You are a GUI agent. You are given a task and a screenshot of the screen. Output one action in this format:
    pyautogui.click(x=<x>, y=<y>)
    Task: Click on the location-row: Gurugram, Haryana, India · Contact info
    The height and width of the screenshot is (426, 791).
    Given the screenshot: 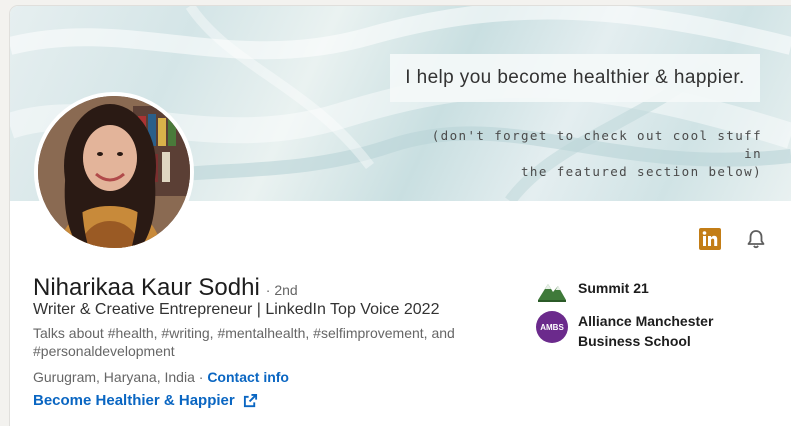 What is the action you would take?
    pyautogui.click(x=161, y=377)
    